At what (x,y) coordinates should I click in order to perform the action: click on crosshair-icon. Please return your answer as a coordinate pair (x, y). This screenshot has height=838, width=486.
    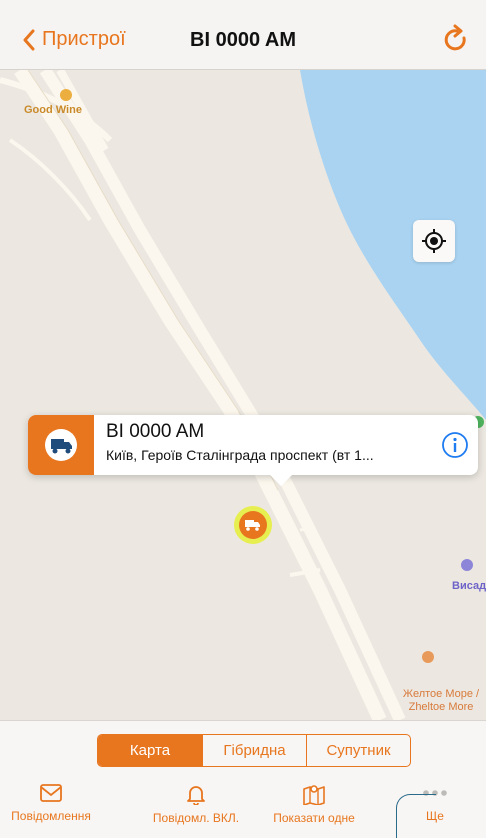
    Looking at the image, I should click on (434, 241).